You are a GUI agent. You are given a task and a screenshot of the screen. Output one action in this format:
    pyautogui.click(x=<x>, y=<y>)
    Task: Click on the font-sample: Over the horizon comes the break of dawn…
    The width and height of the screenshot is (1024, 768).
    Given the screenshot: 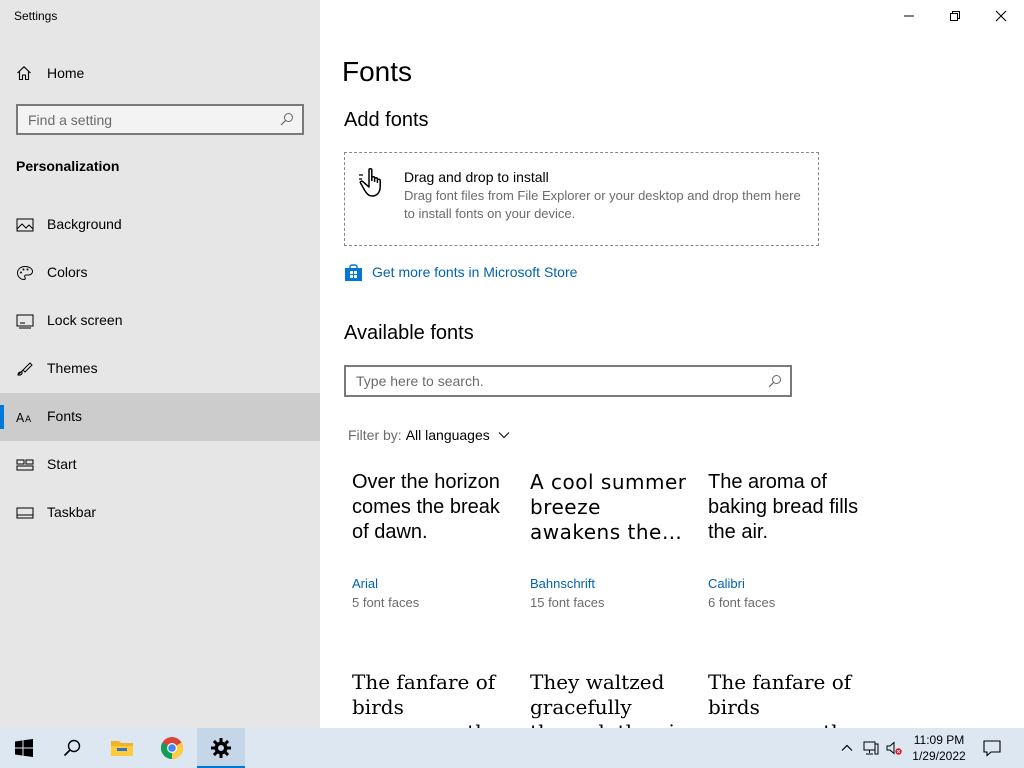 What is the action you would take?
    pyautogui.click(x=426, y=507)
    